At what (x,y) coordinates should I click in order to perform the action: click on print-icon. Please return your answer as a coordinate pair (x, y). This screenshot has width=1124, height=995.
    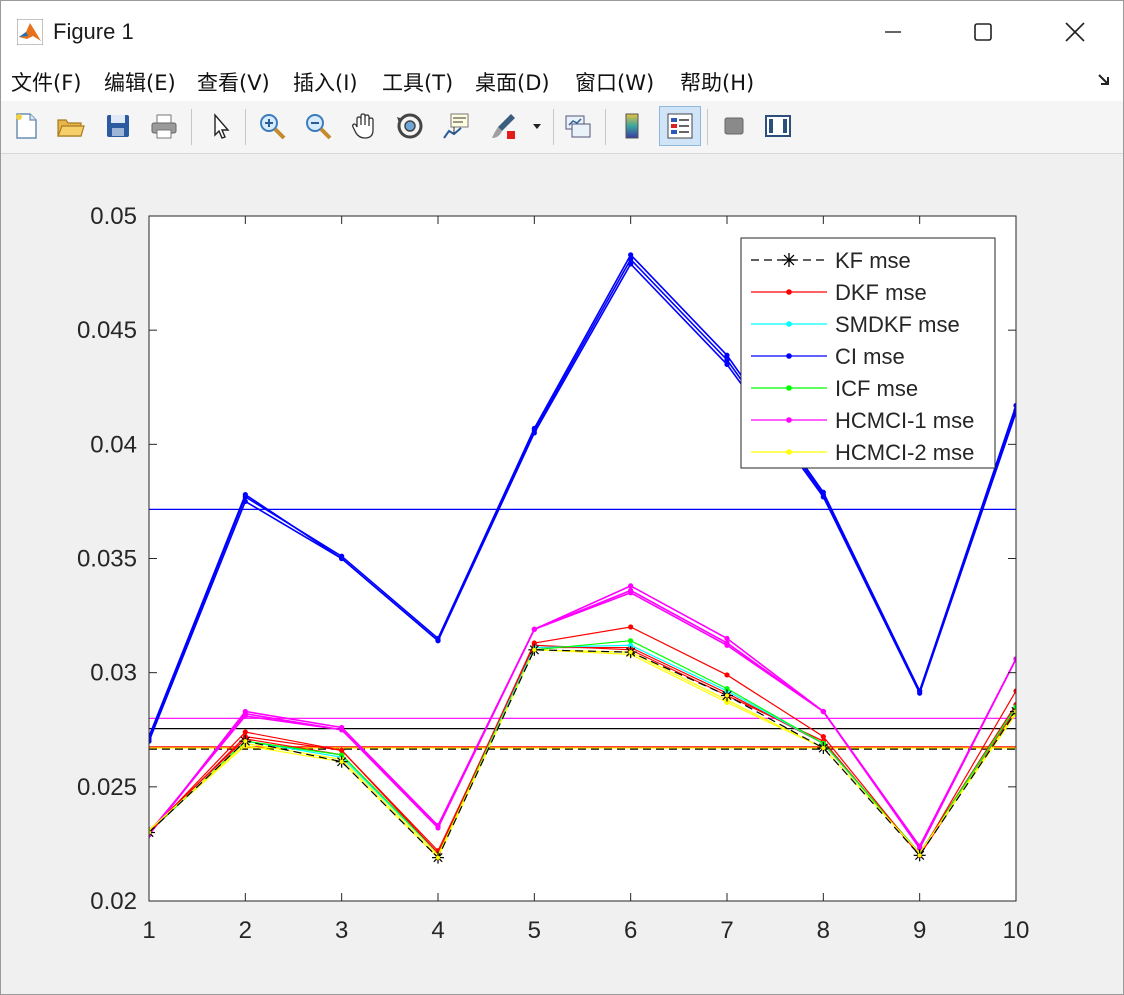
    Looking at the image, I should click on (164, 126).